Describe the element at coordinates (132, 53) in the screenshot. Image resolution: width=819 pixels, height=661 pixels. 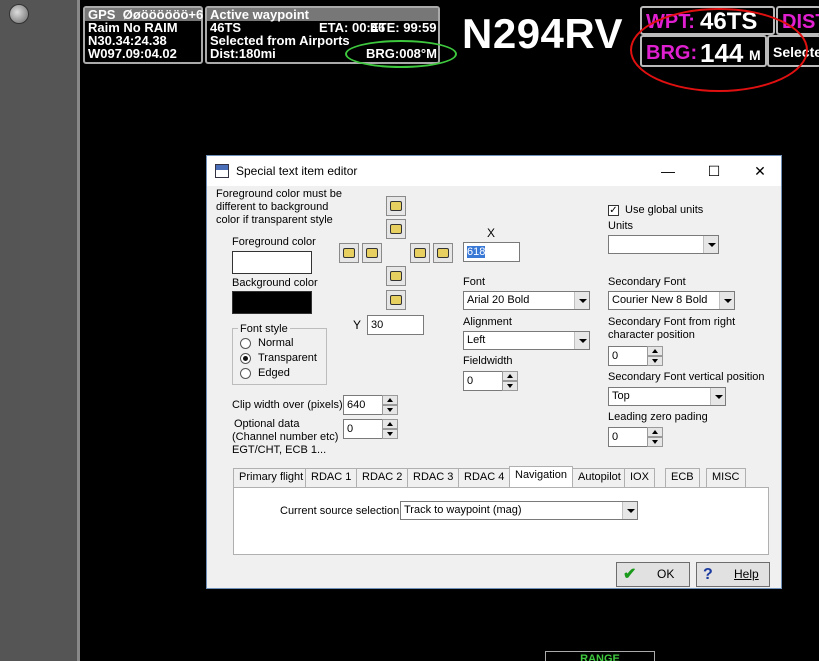
I see `longitude: W097.09:04.02` at that location.